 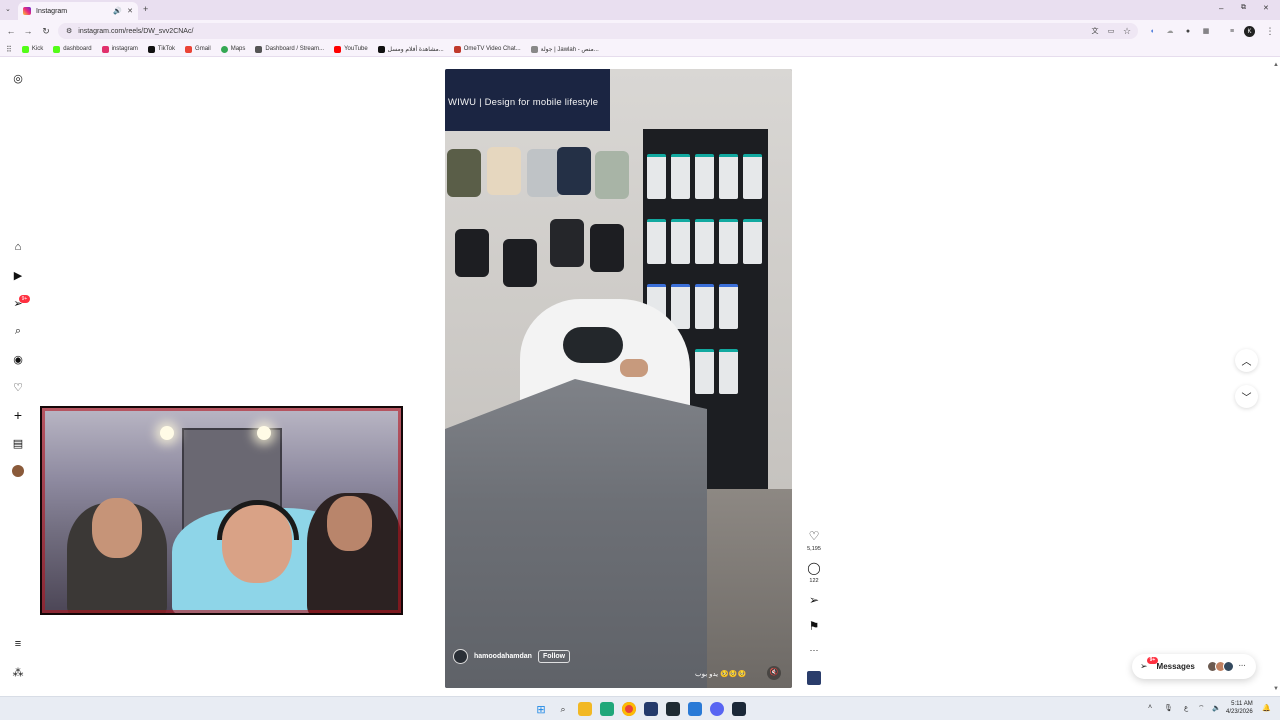 What do you see at coordinates (1220, 666) in the screenshot?
I see `messages-avatars` at bounding box center [1220, 666].